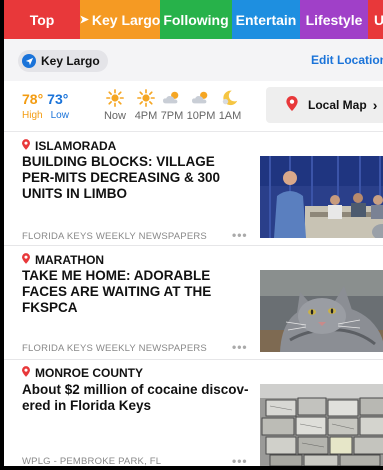 The image size is (383, 470). What do you see at coordinates (58, 99) in the screenshot?
I see `low-temp: 73°` at bounding box center [58, 99].